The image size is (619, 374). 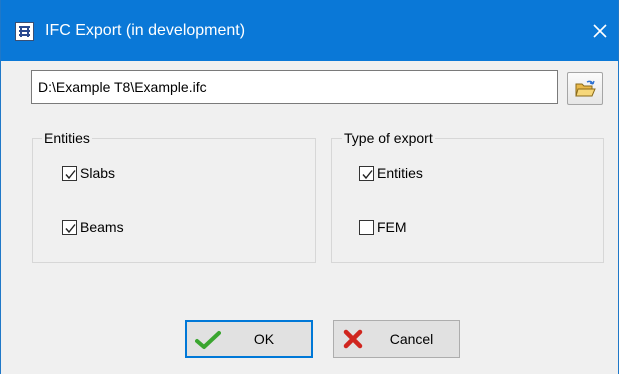 I want to click on close-icon, so click(x=600, y=30).